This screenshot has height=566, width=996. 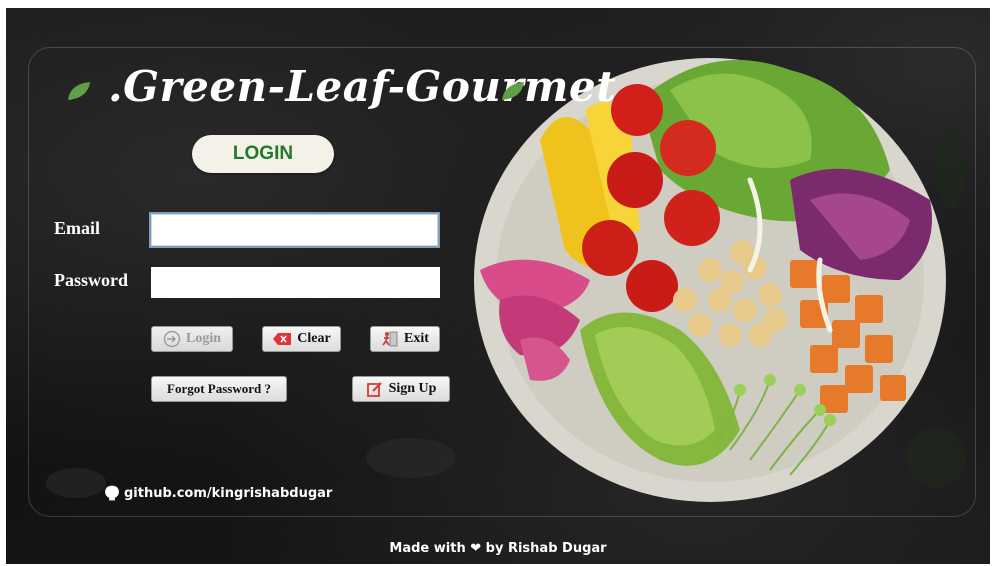 What do you see at coordinates (498, 548) in the screenshot?
I see `footer-credit: Made with ❤ by Rishab Dugar` at bounding box center [498, 548].